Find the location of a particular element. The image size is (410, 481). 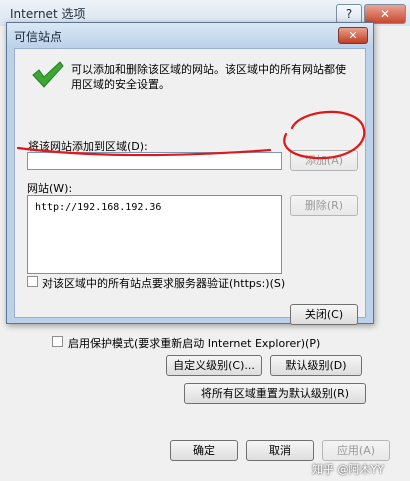

annotation-underline is located at coordinates (144, 151).